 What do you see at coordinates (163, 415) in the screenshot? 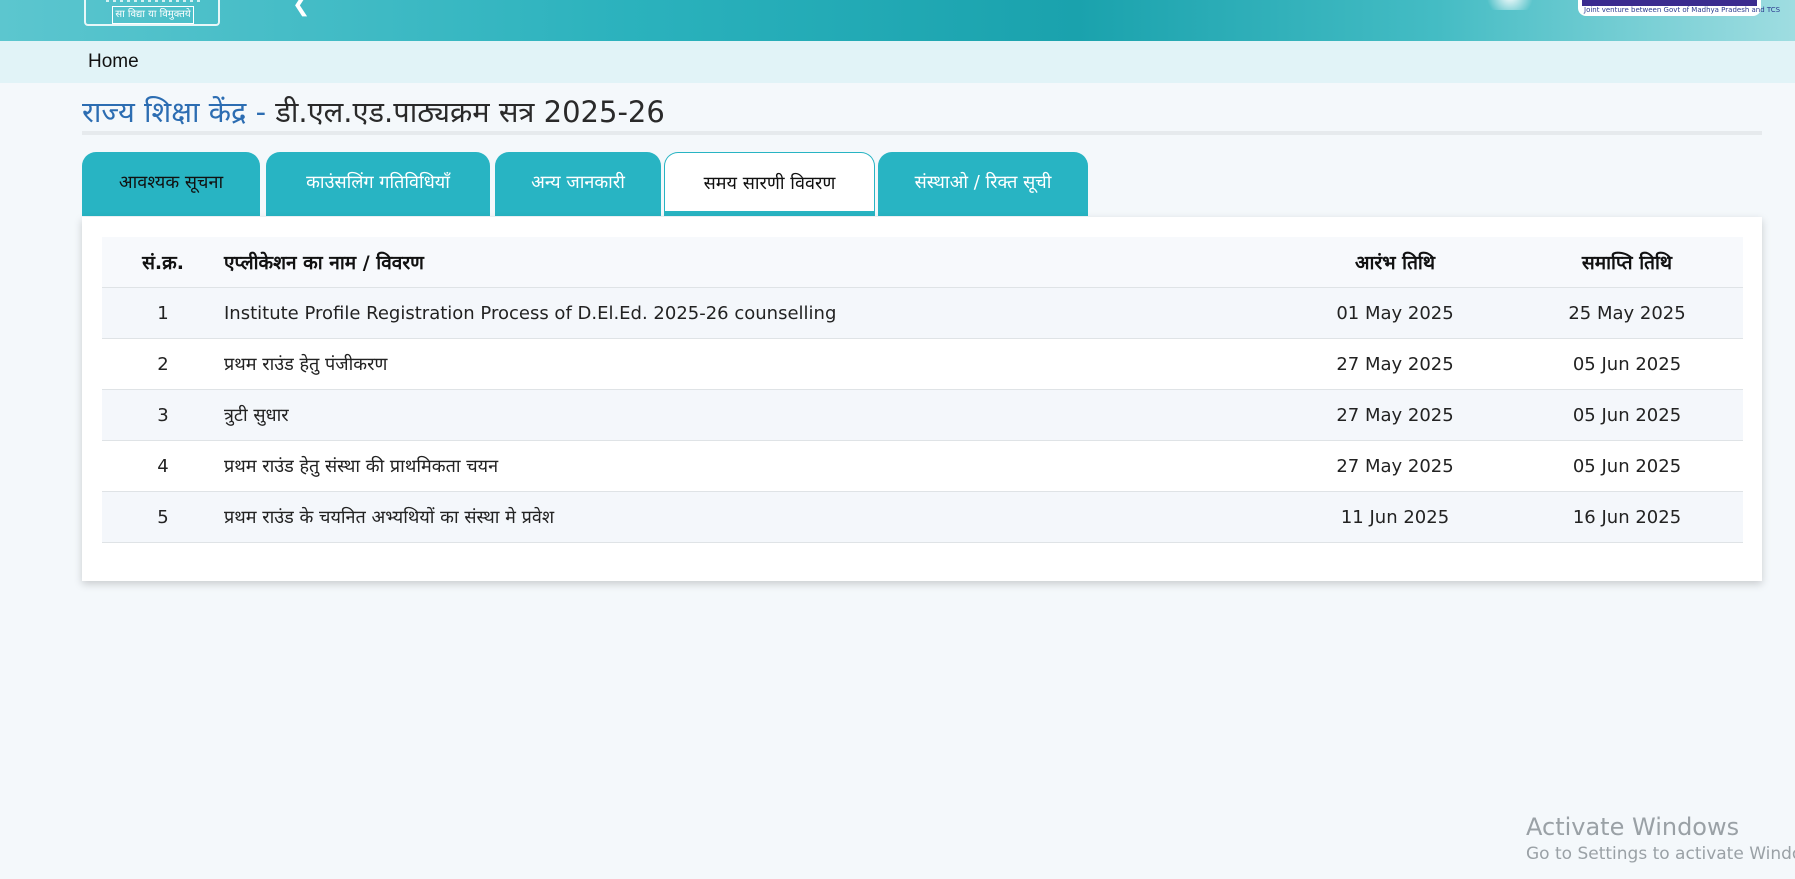
I see `row-serial: 3` at bounding box center [163, 415].